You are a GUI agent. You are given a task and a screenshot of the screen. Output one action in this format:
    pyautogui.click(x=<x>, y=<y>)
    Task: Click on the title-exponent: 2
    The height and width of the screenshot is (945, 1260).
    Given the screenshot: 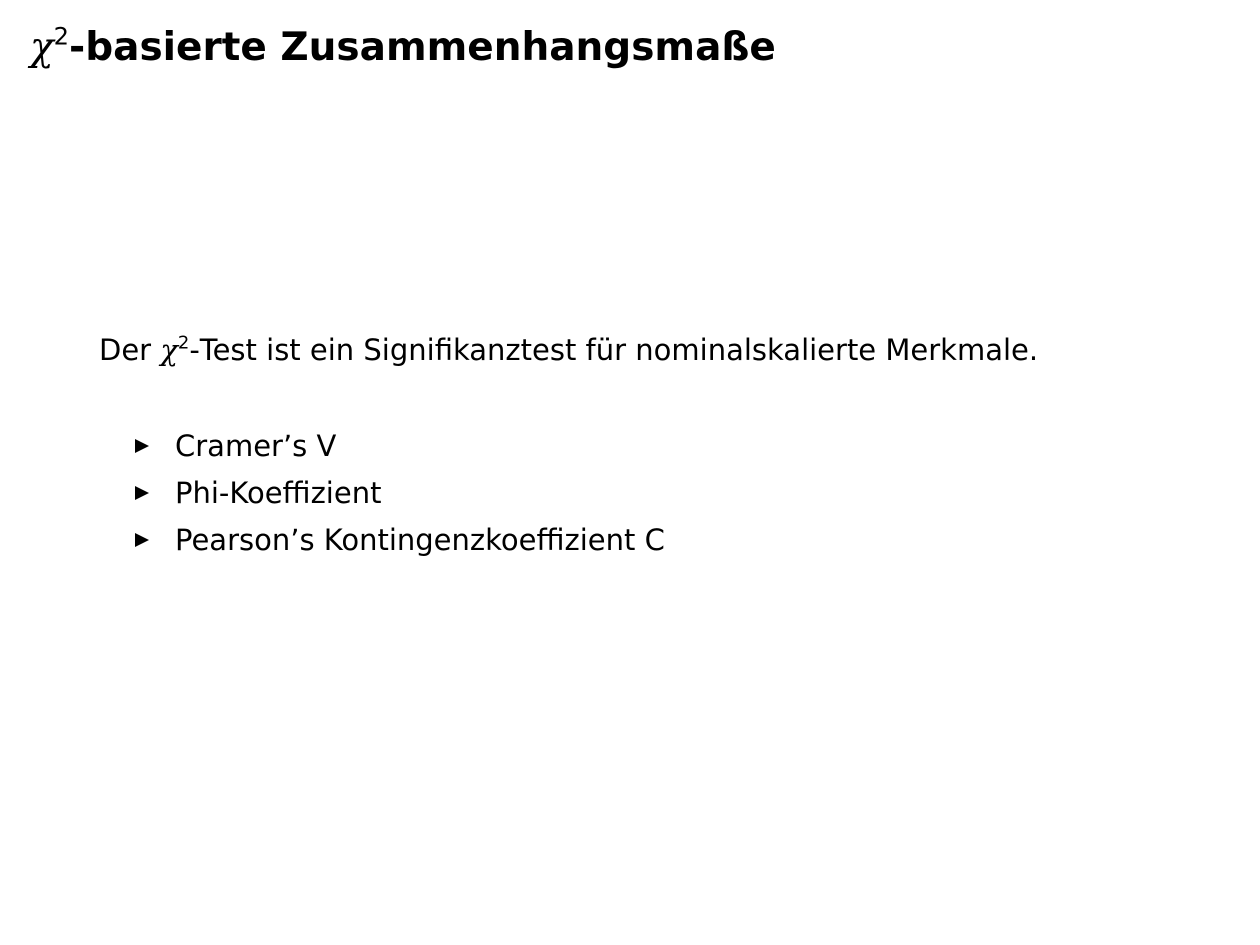 What is the action you would take?
    pyautogui.click(x=61, y=36)
    